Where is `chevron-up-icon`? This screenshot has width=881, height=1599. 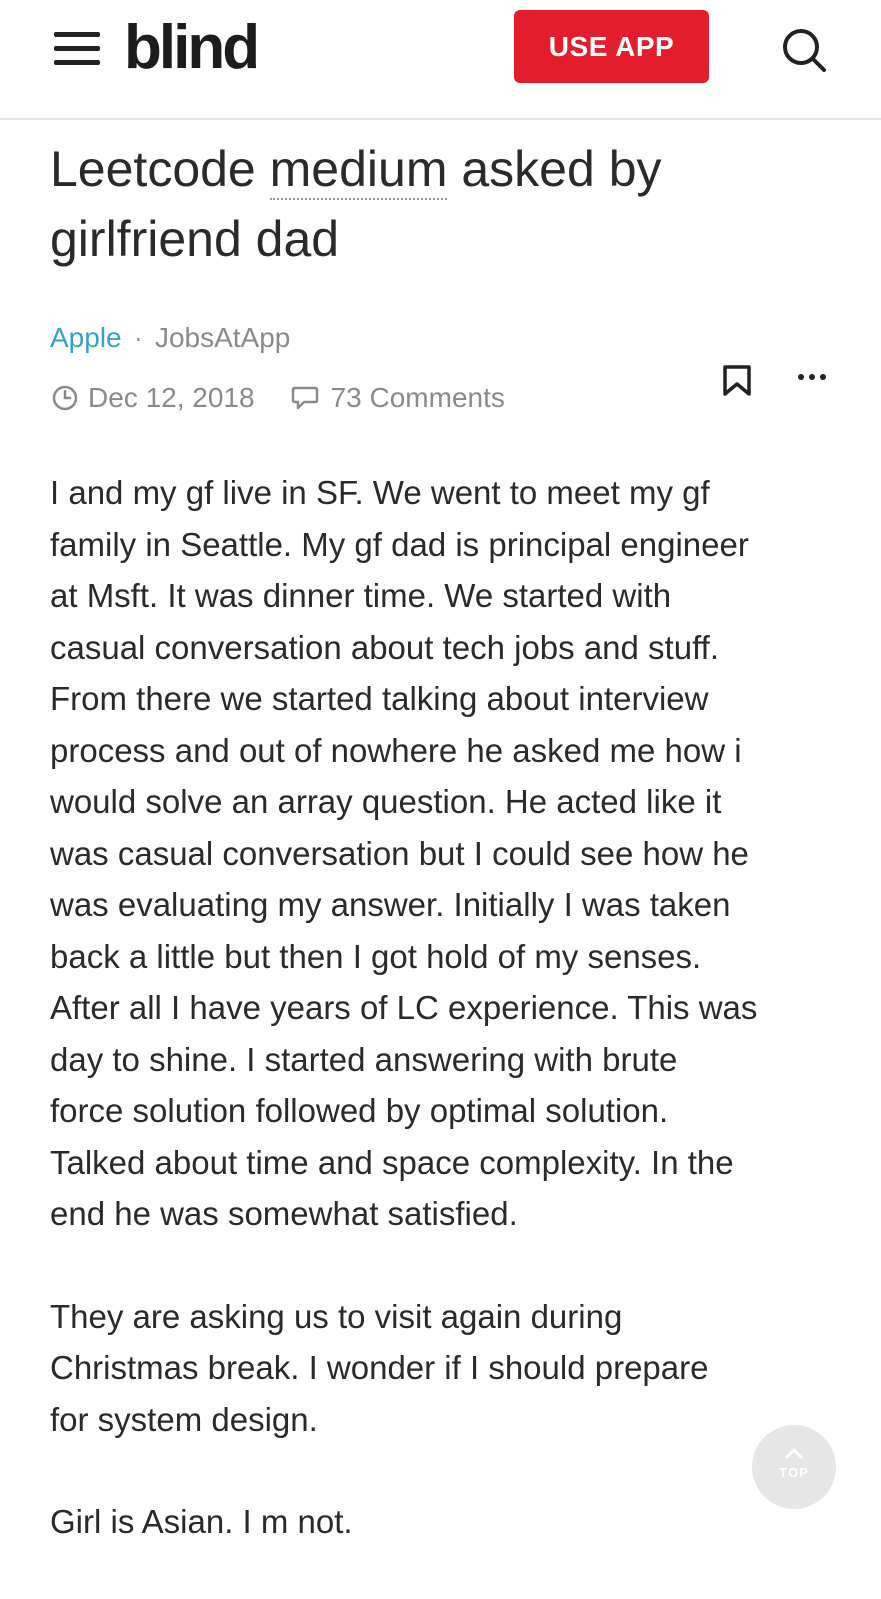 chevron-up-icon is located at coordinates (794, 1453).